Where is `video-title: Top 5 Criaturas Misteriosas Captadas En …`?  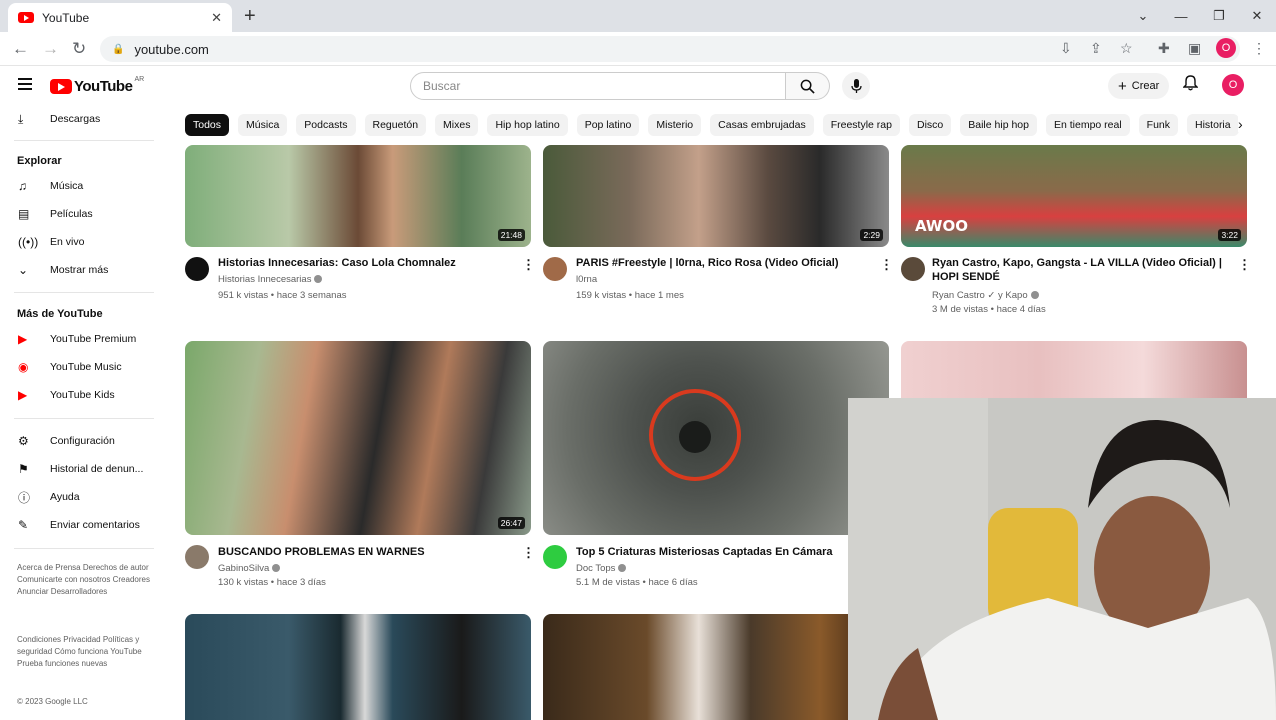
video-title: Top 5 Criaturas Misteriosas Captadas En … is located at coordinates (711, 552).